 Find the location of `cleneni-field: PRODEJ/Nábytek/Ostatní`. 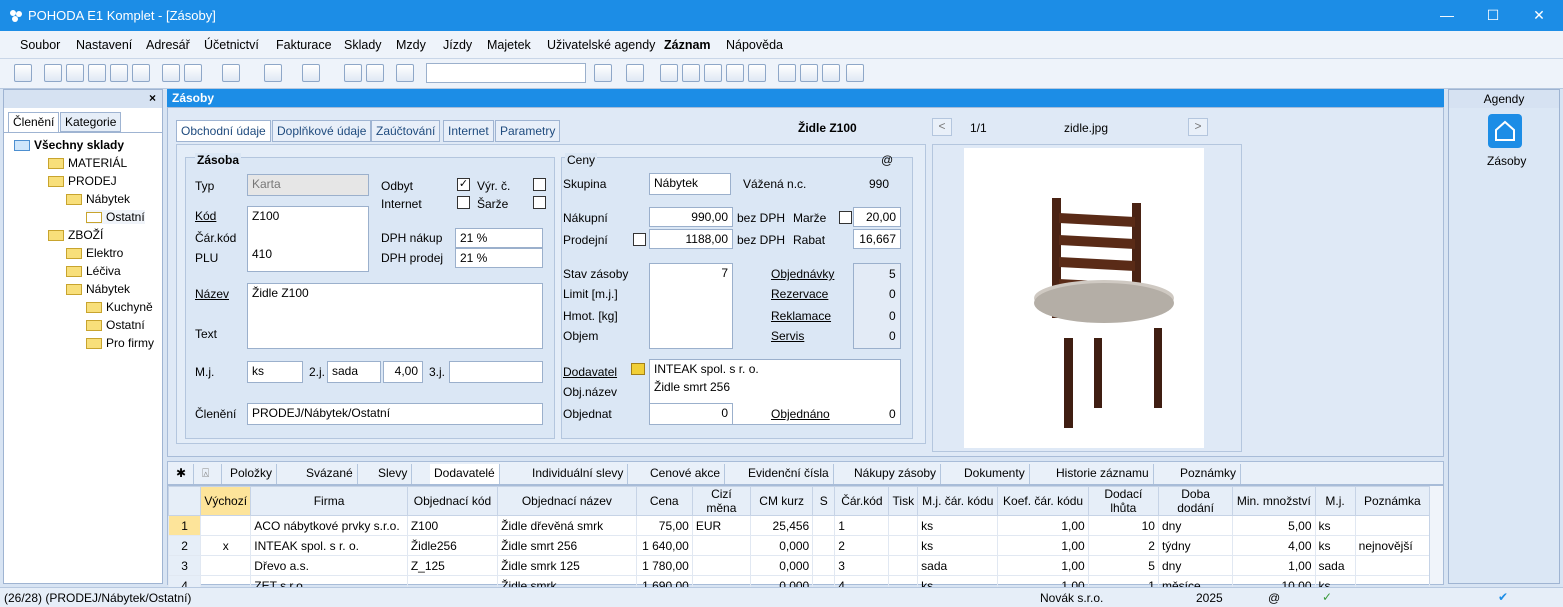

cleneni-field: PRODEJ/Nábytek/Ostatní is located at coordinates (395, 414).